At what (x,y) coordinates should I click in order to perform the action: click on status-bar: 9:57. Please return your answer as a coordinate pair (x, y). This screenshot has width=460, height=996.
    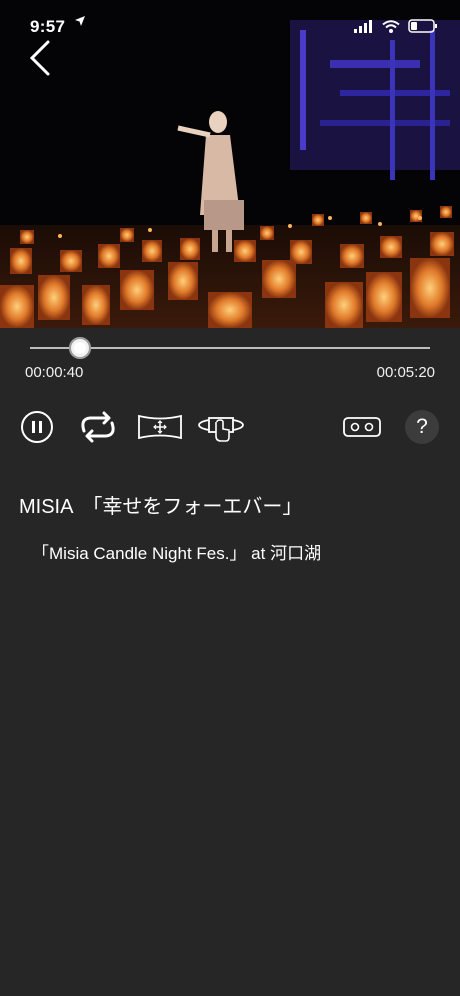
    Looking at the image, I should click on (230, 26).